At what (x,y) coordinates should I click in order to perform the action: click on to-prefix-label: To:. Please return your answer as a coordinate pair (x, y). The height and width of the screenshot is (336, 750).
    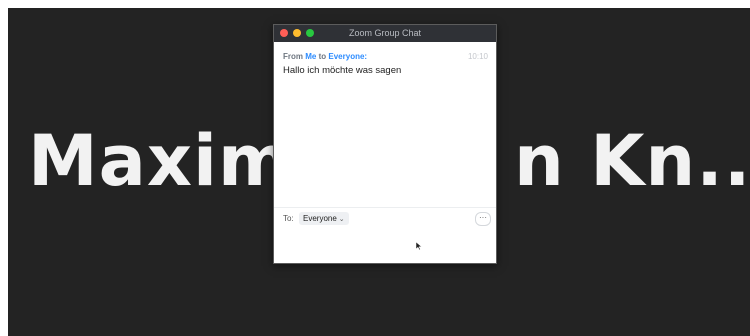
    Looking at the image, I should click on (288, 218).